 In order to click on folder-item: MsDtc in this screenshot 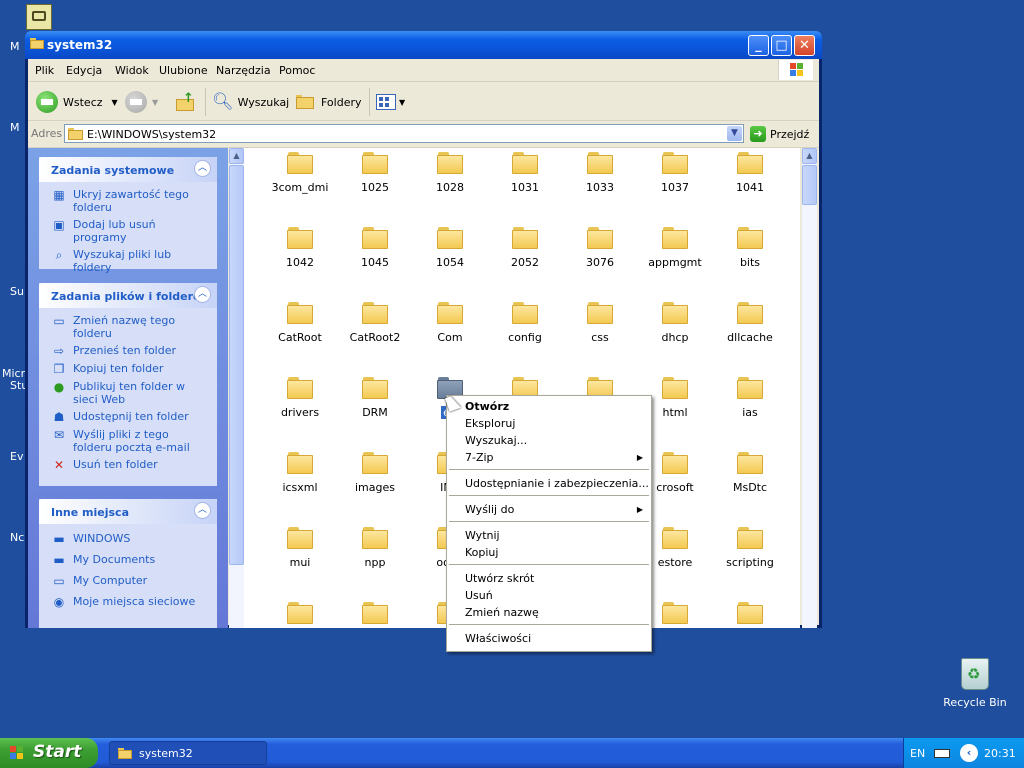, I will do `click(750, 471)`.